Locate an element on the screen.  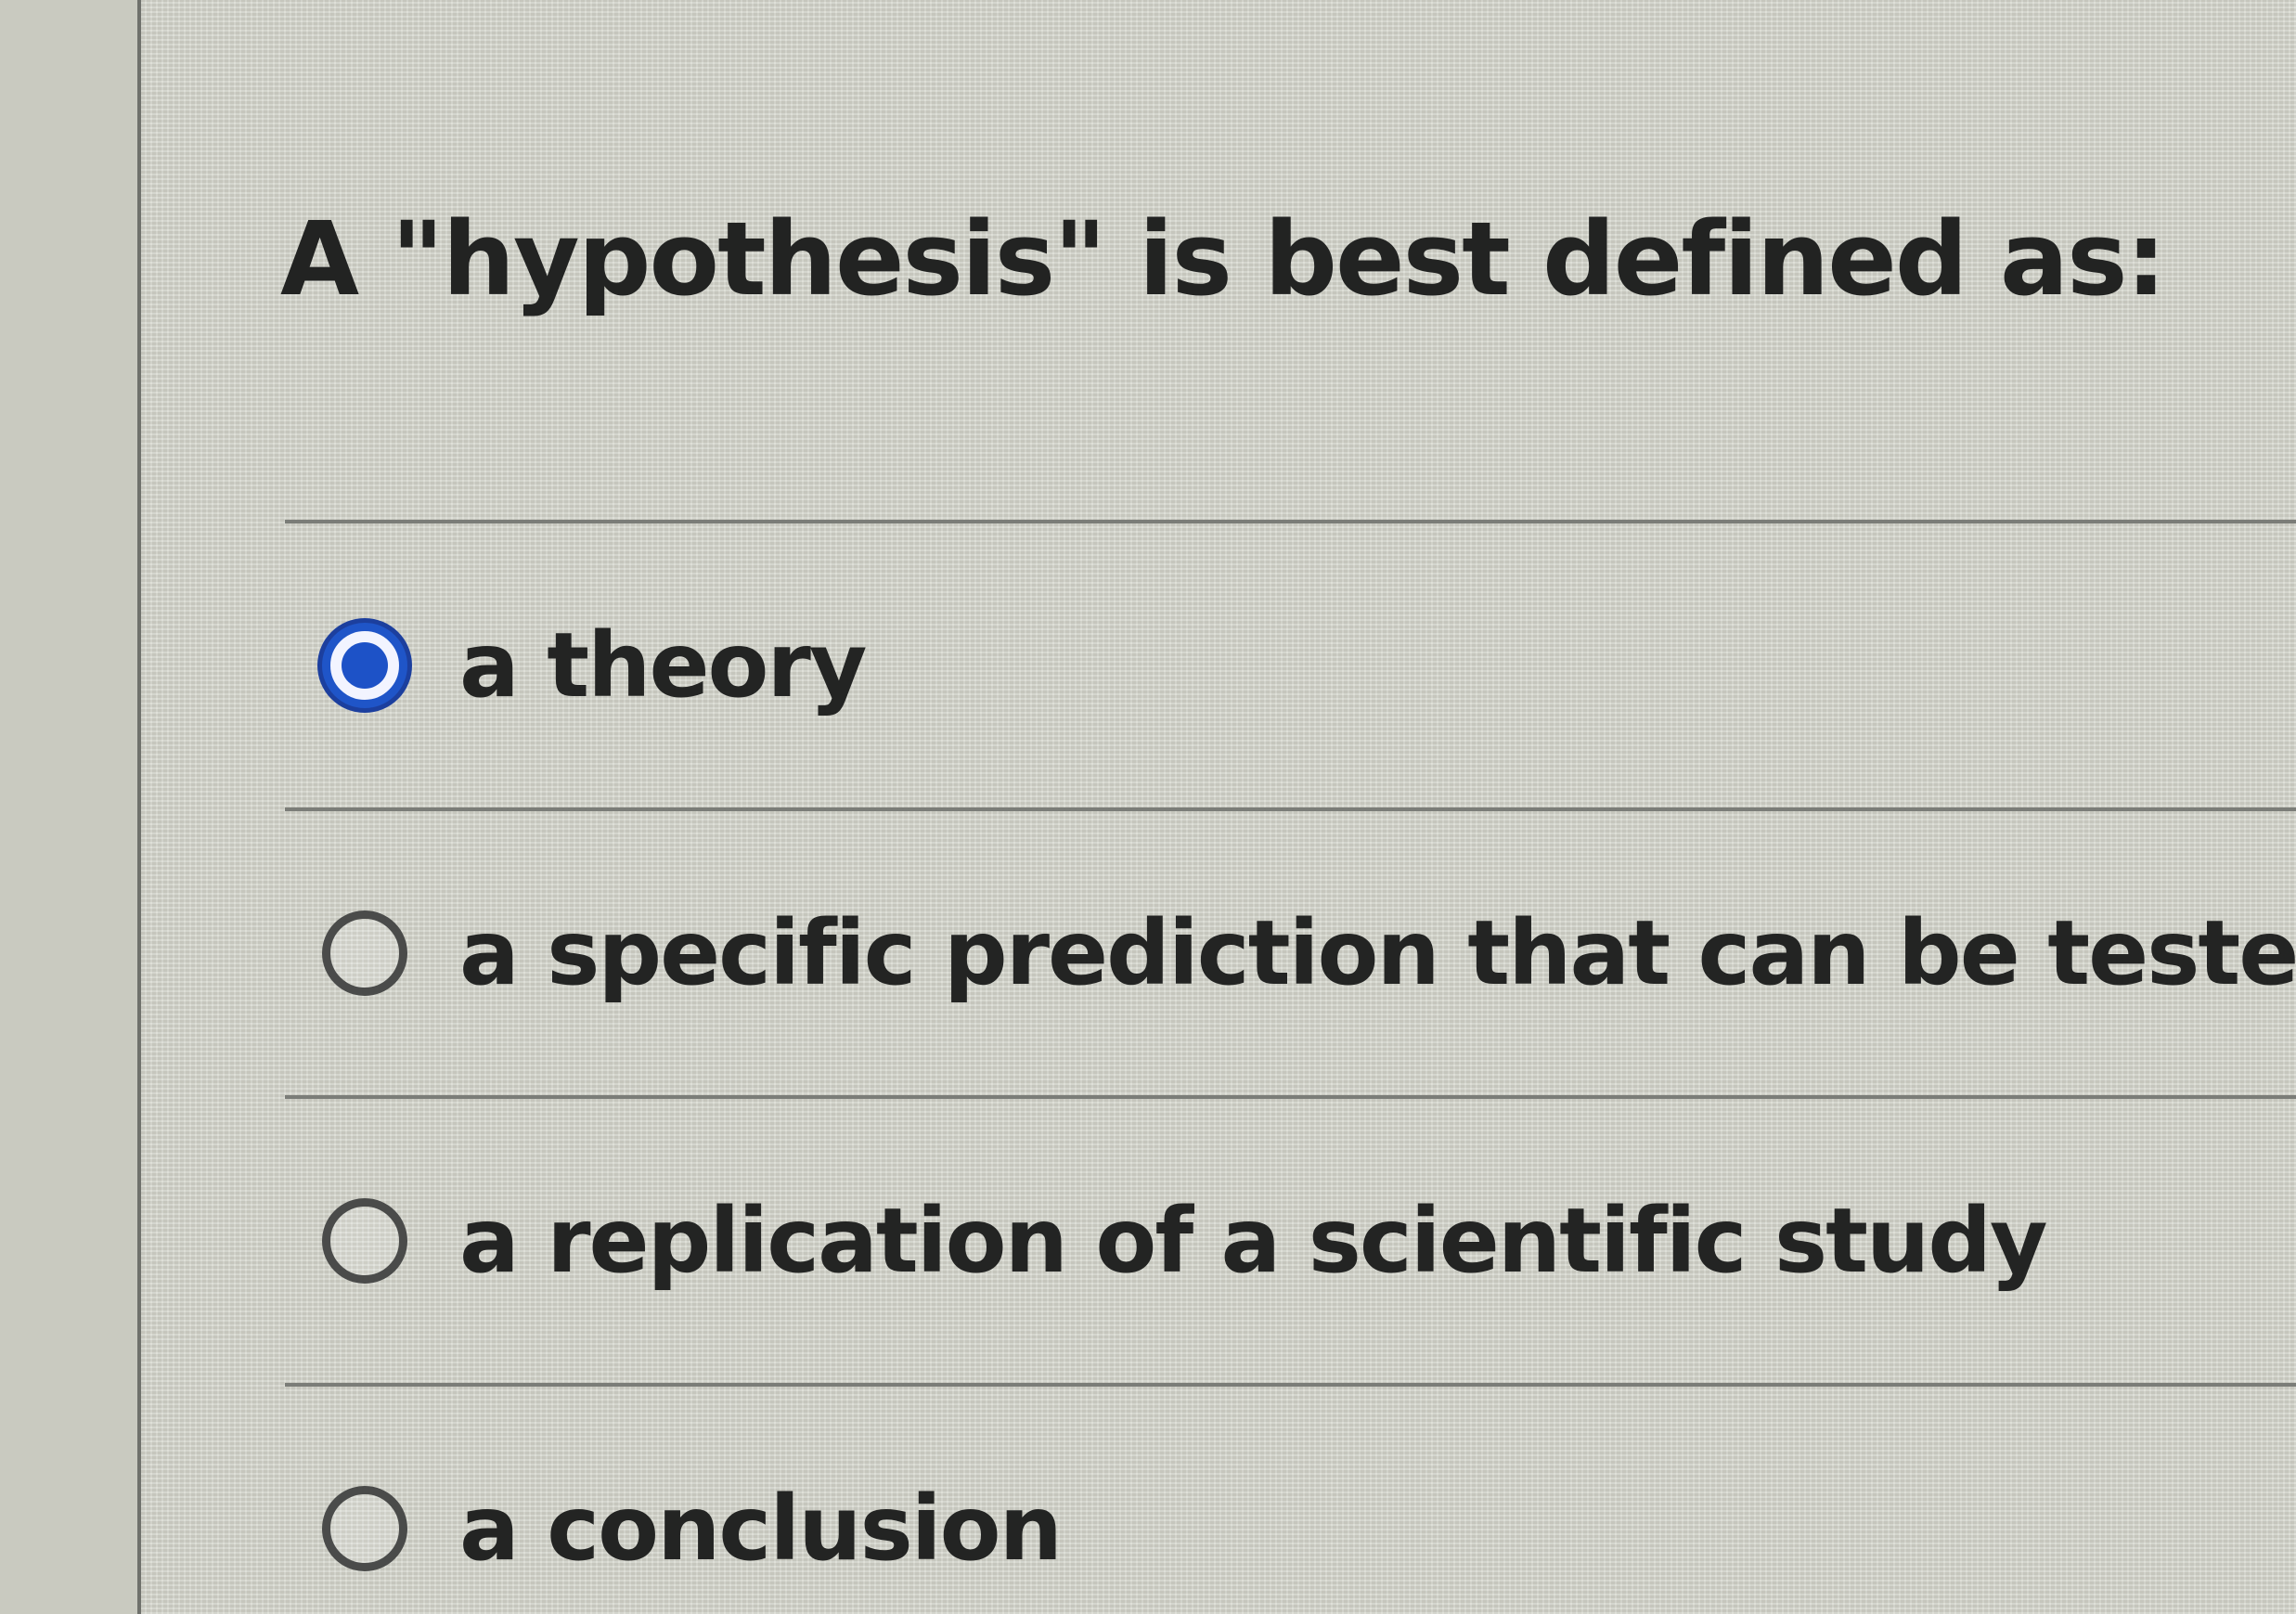
left-gutter is located at coordinates (68, 807).